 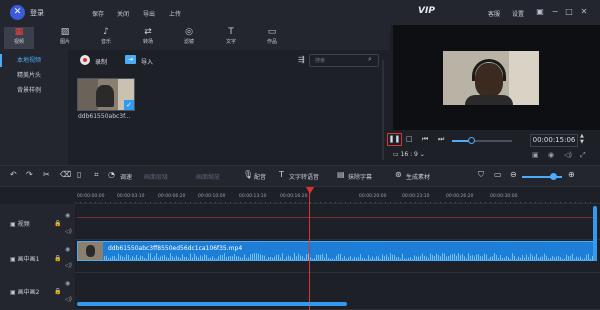 What do you see at coordinates (569, 12) in the screenshot?
I see `maximize-icon: □` at bounding box center [569, 12].